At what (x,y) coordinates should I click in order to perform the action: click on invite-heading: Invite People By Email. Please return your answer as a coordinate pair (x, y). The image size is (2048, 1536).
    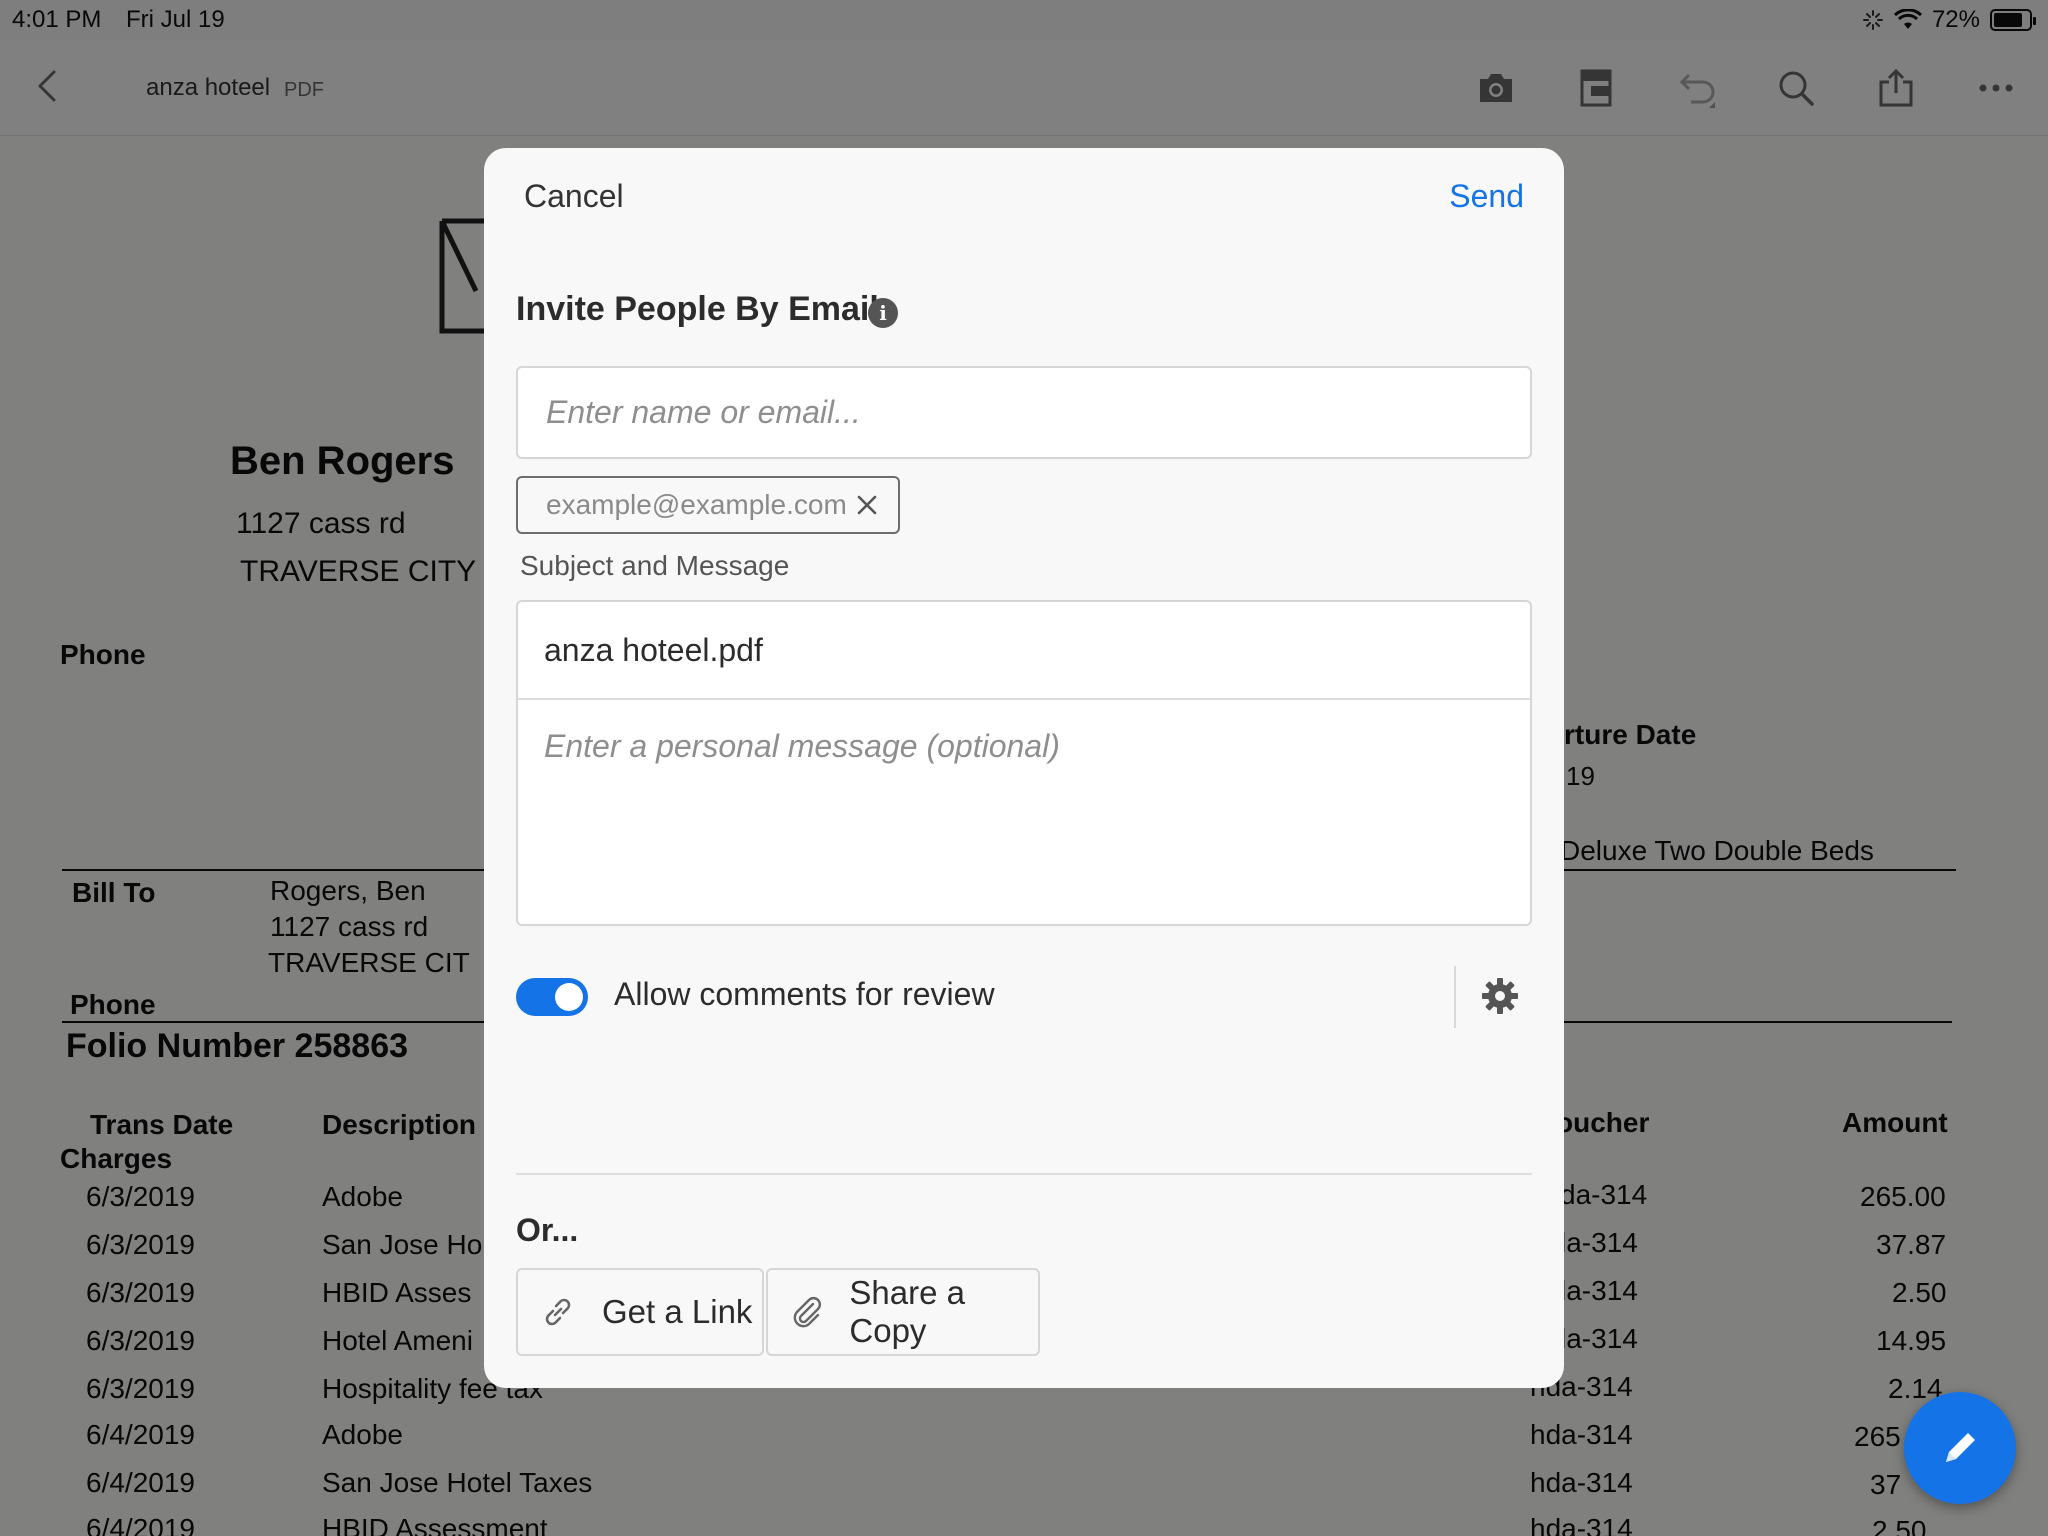
    Looking at the image, I should click on (697, 309).